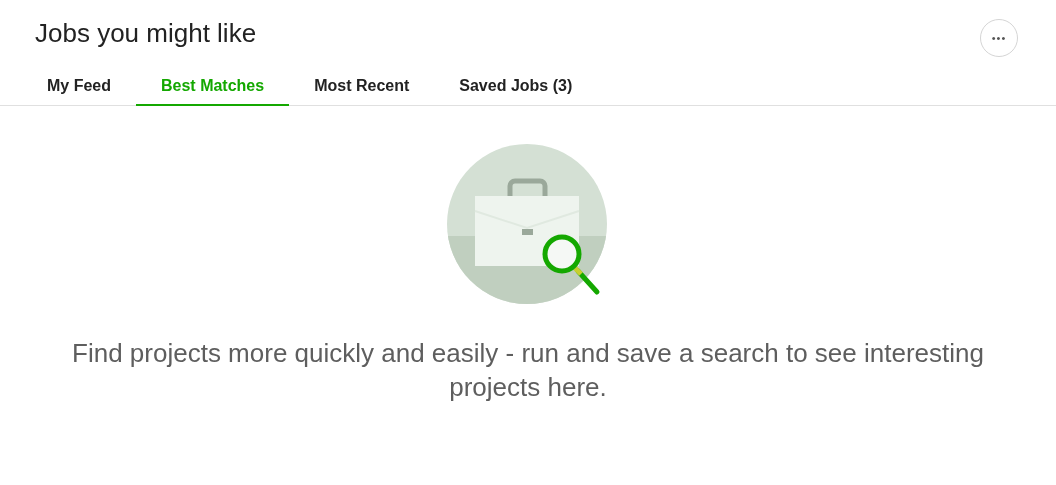 This screenshot has width=1056, height=485. What do you see at coordinates (146, 33) in the screenshot?
I see `section-title: Jobs you might like` at bounding box center [146, 33].